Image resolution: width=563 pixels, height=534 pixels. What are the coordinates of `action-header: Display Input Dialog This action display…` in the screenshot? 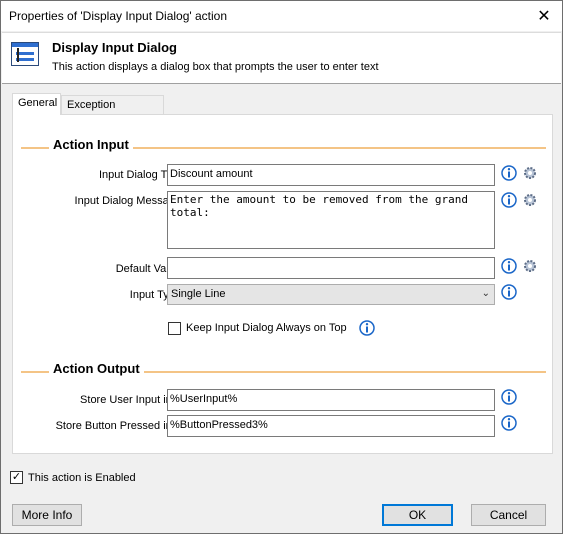 It's located at (281, 58).